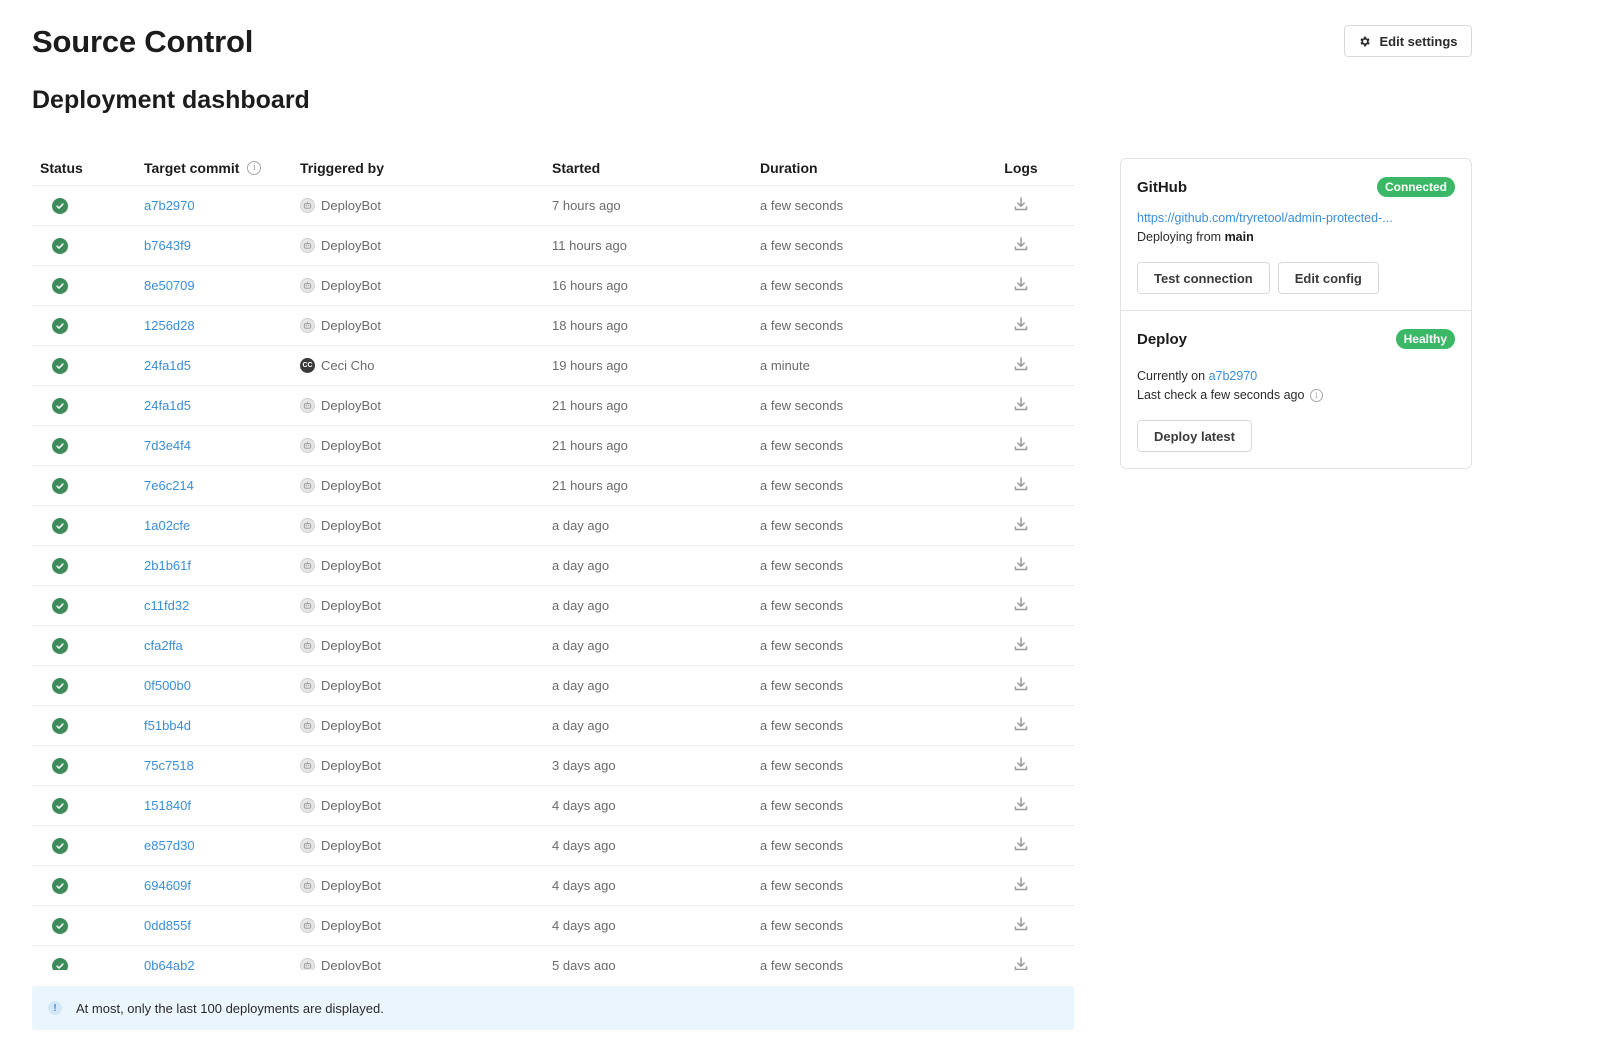 This screenshot has width=1600, height=1060. What do you see at coordinates (167, 245) in the screenshot?
I see `commit-link: b7643f9` at bounding box center [167, 245].